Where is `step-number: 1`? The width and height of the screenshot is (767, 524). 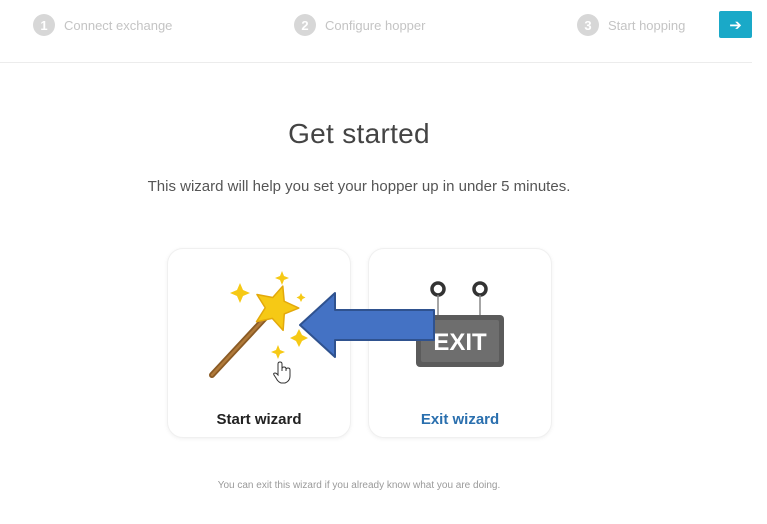 step-number: 1 is located at coordinates (44, 25).